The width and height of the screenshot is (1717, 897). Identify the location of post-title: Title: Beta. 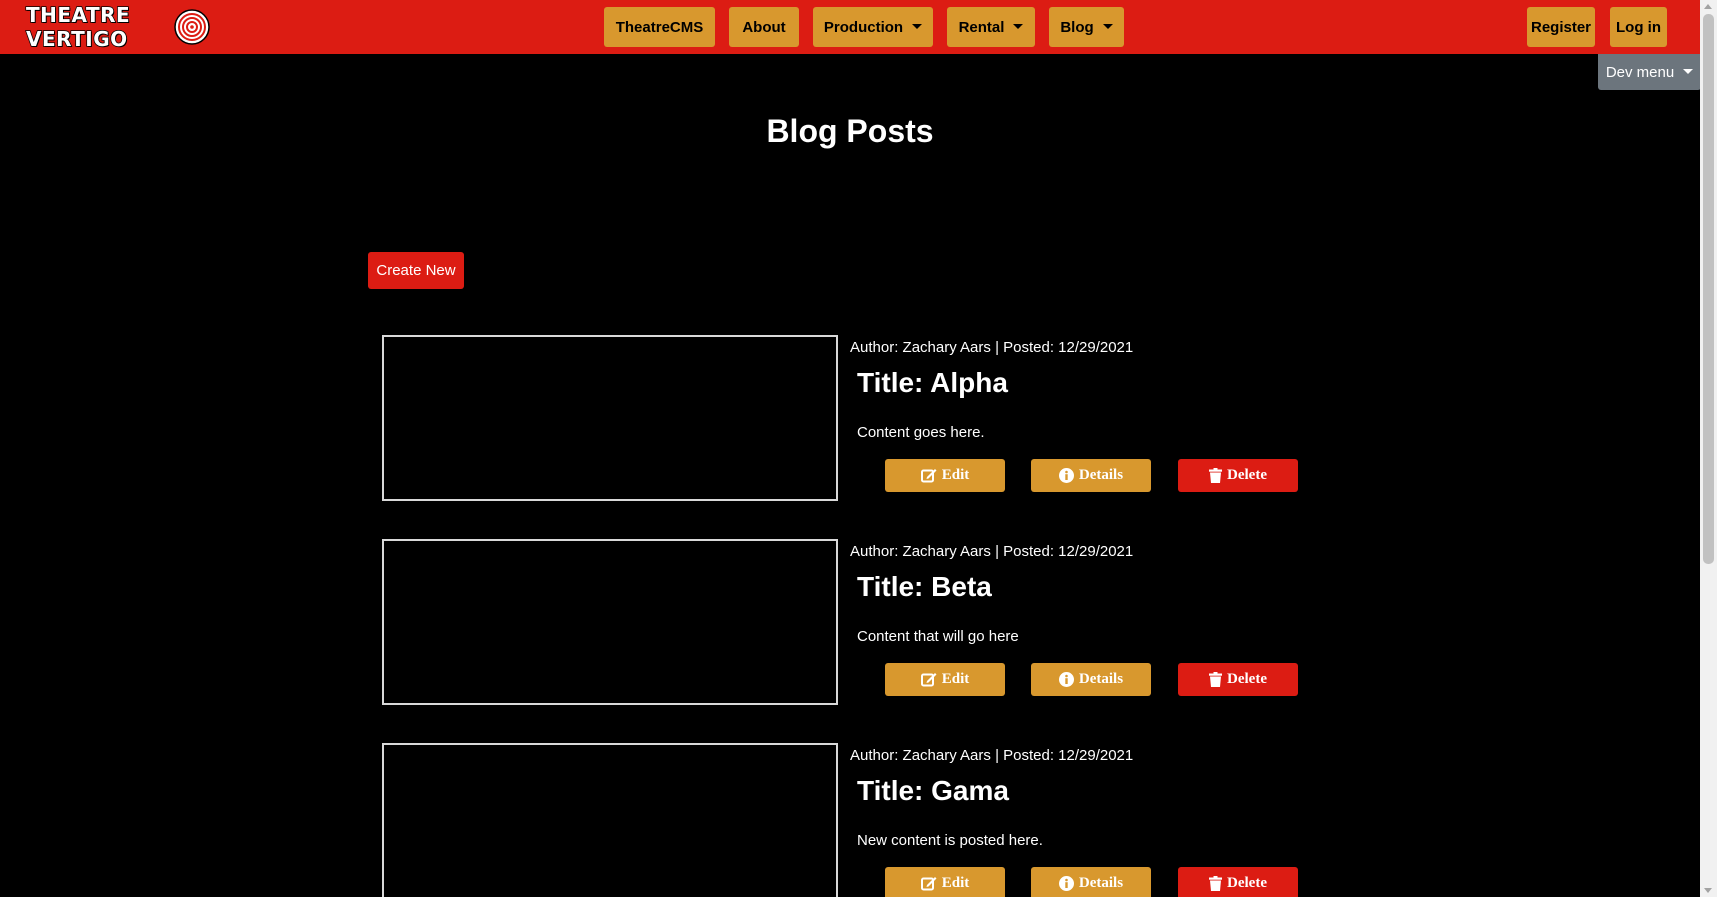
(924, 586).